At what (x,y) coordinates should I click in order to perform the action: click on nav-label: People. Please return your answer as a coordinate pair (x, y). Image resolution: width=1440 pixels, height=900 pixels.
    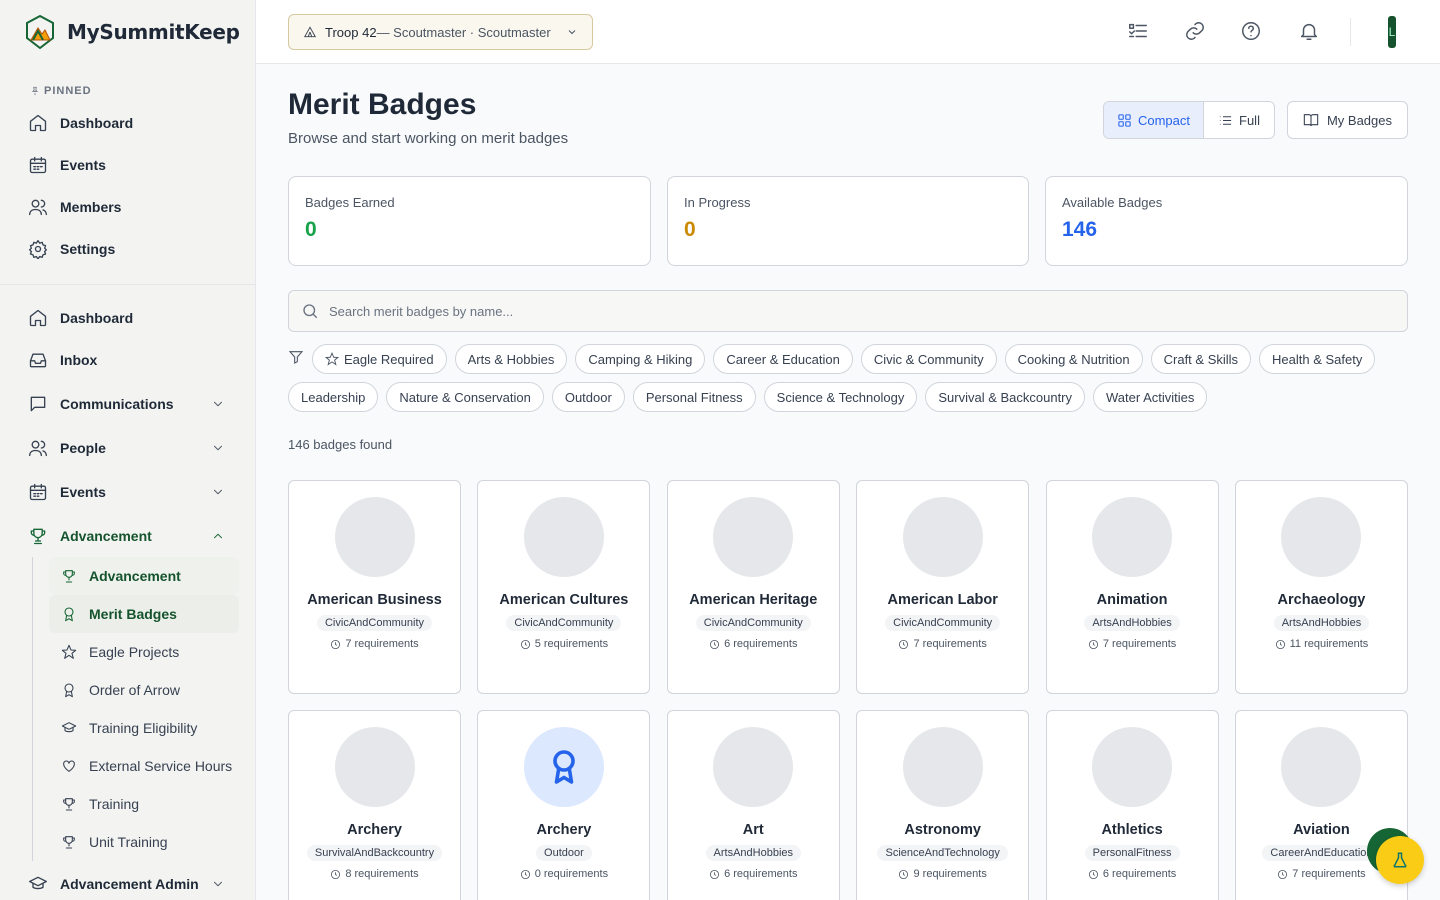
    Looking at the image, I should click on (83, 448).